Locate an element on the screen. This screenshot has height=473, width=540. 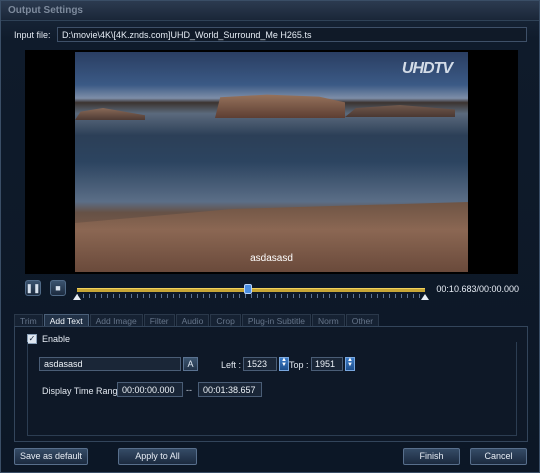
stop-icon: ■ is located at coordinates (58, 288).